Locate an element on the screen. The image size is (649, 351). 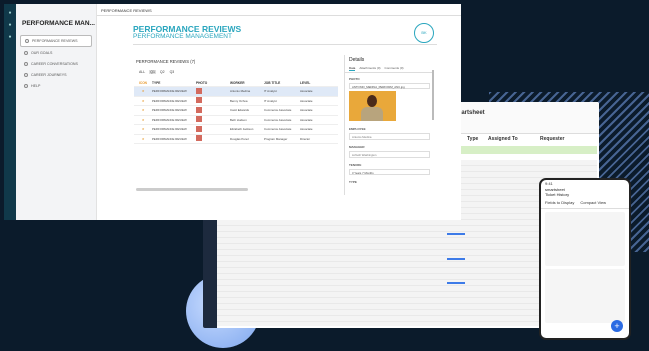
sidebar-item-career-conversations: CAREER CONVERSATIONS is located at coordinates (56, 64).